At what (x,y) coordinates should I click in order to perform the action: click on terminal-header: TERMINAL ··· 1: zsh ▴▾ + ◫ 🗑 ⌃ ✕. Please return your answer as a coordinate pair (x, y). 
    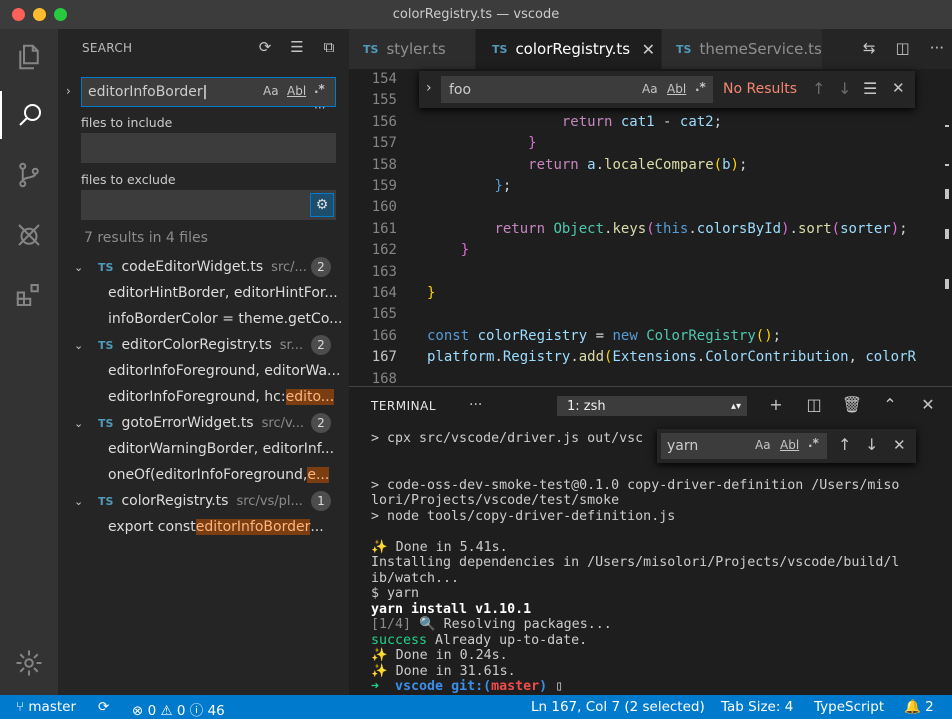
    Looking at the image, I should click on (650, 405).